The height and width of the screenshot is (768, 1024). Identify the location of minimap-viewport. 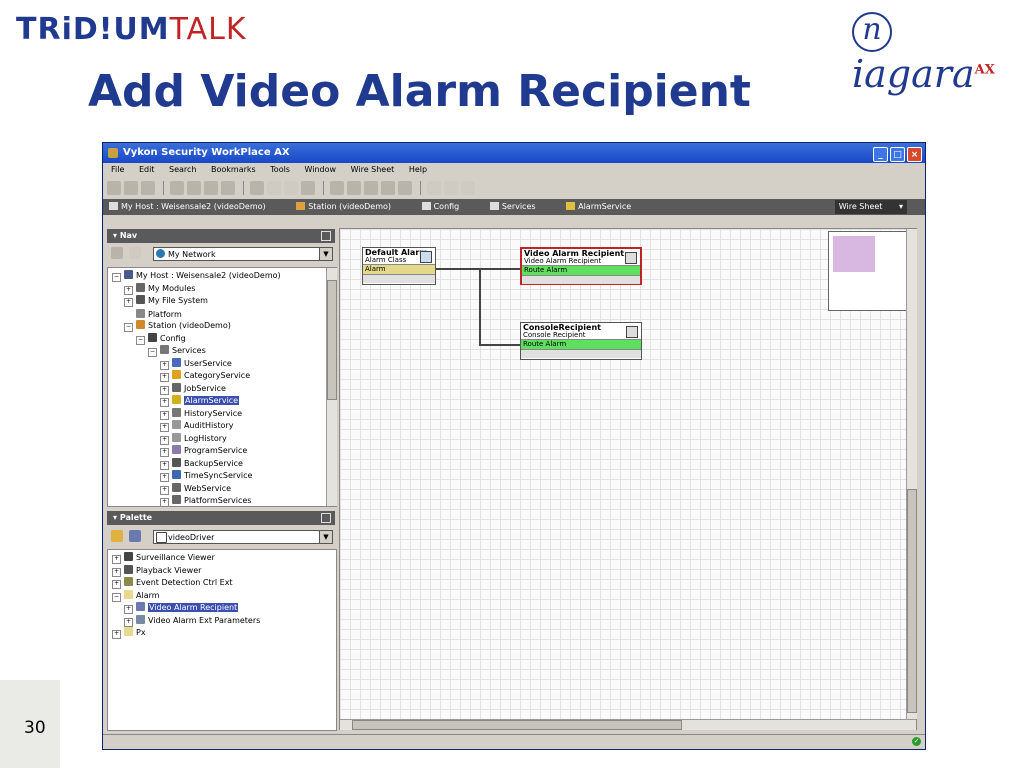
(854, 254).